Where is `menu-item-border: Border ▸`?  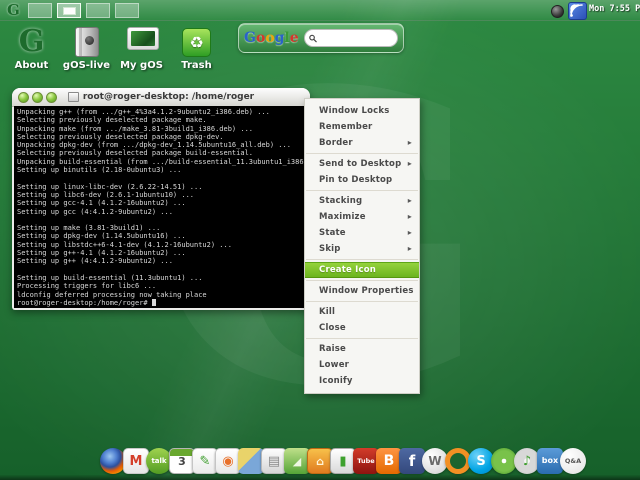 menu-item-border: Border ▸ is located at coordinates (362, 143).